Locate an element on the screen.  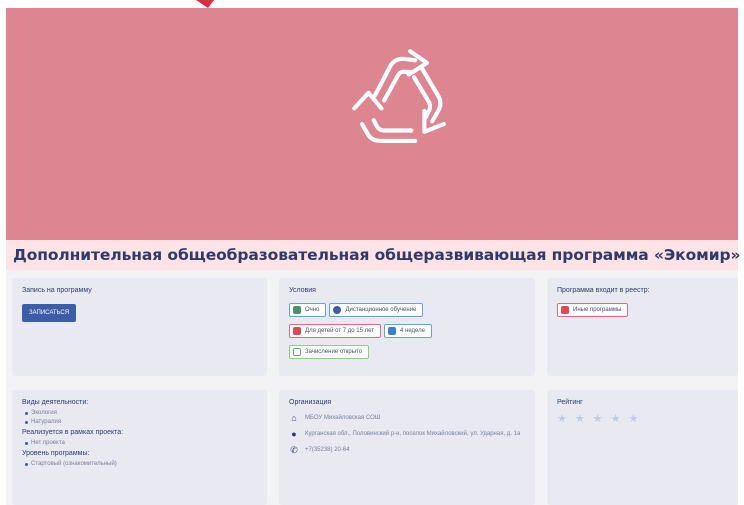
project-list: Нет проекта is located at coordinates (139, 443).